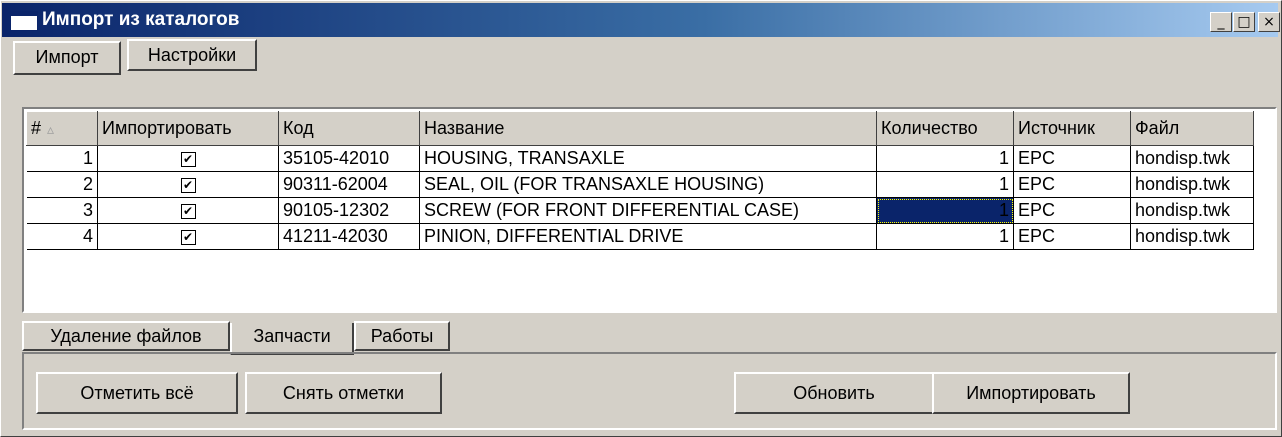 The image size is (1282, 437). I want to click on window-icon, so click(24, 21).